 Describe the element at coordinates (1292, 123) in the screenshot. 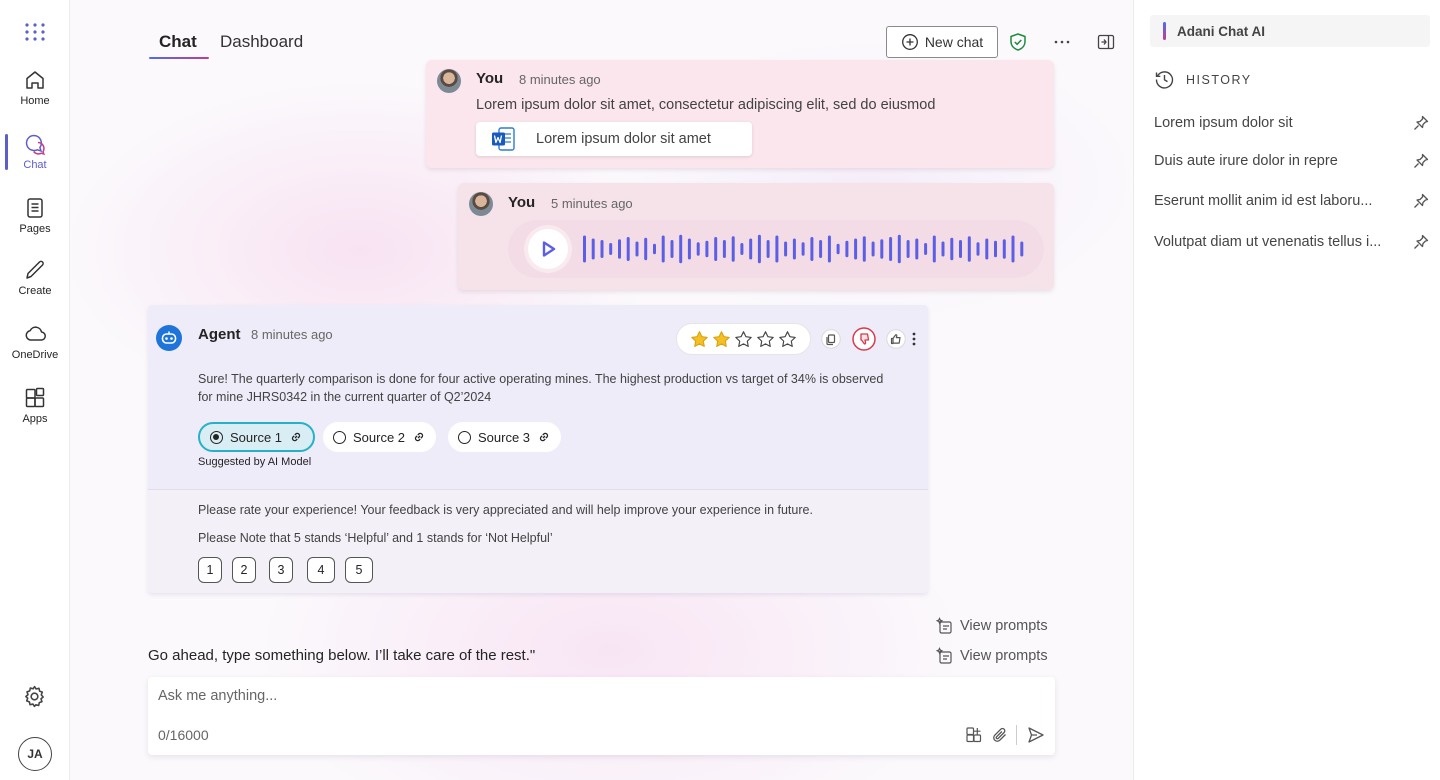

I see `history-item: Lorem ipsum dolor sit` at that location.